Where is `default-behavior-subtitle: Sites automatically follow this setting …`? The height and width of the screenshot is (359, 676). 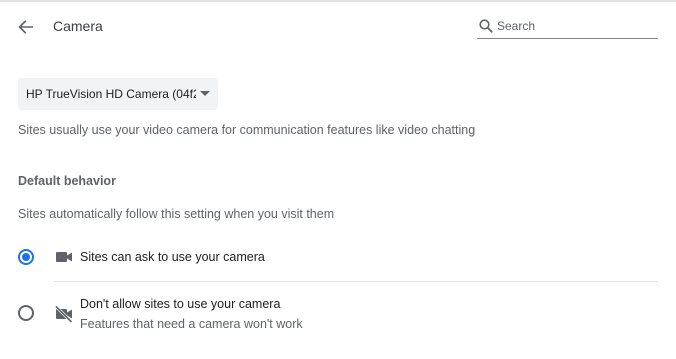 default-behavior-subtitle: Sites automatically follow this setting … is located at coordinates (176, 214).